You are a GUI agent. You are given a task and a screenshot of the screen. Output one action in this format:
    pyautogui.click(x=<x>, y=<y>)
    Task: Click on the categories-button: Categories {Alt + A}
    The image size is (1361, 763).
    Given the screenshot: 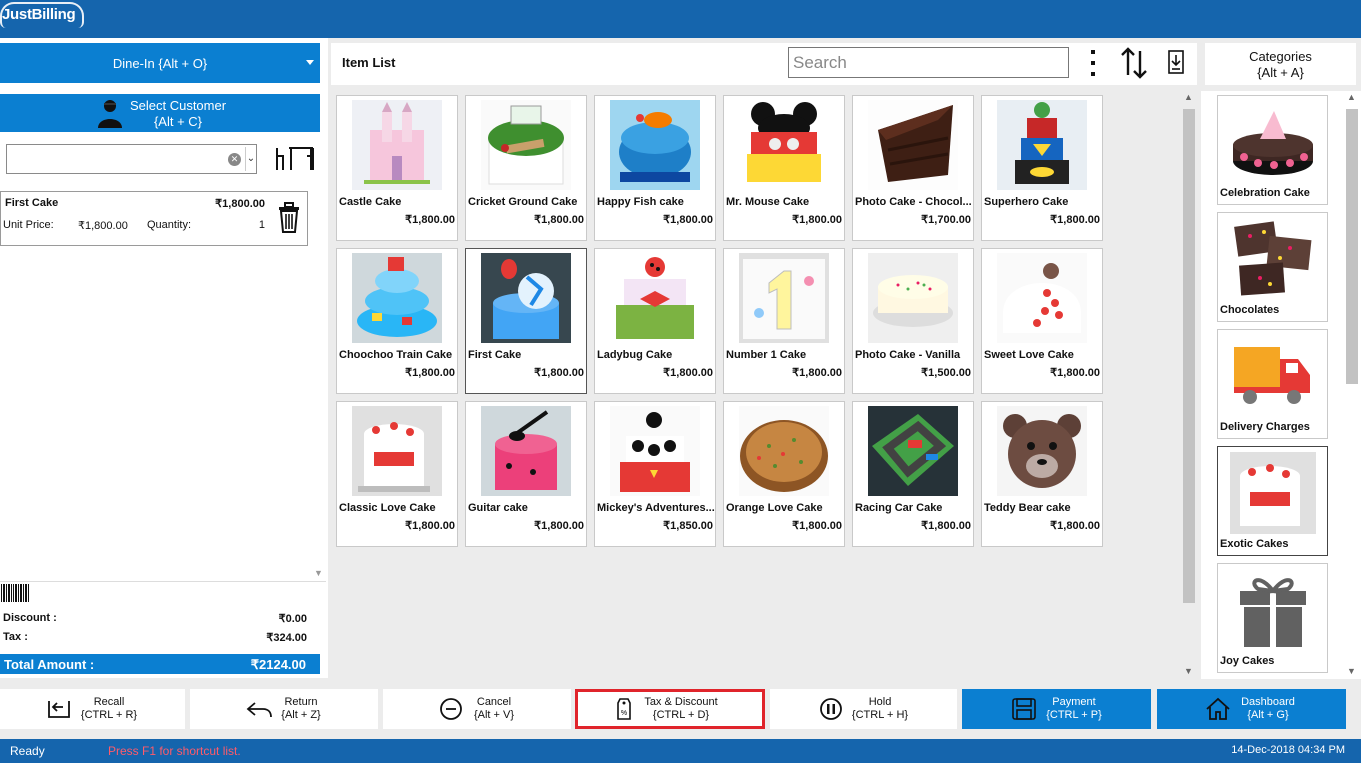 What is the action you would take?
    pyautogui.click(x=1280, y=64)
    